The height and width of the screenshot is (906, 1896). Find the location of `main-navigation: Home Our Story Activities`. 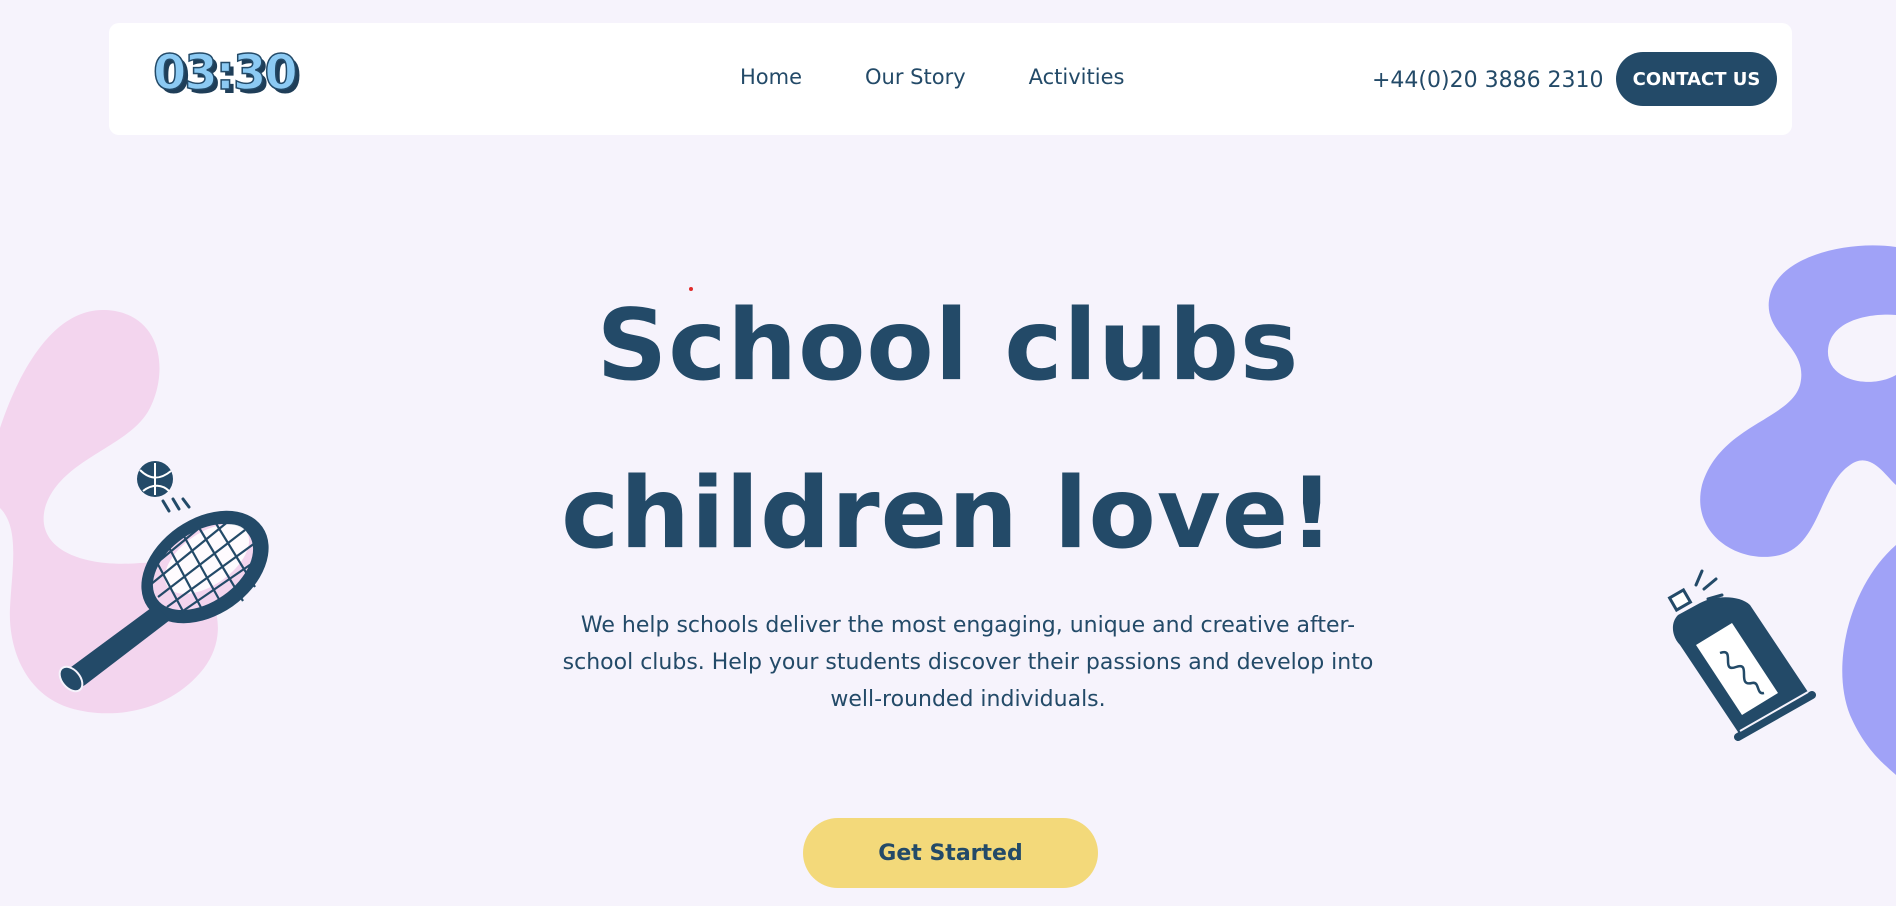

main-navigation: Home Our Story Activities is located at coordinates (932, 77).